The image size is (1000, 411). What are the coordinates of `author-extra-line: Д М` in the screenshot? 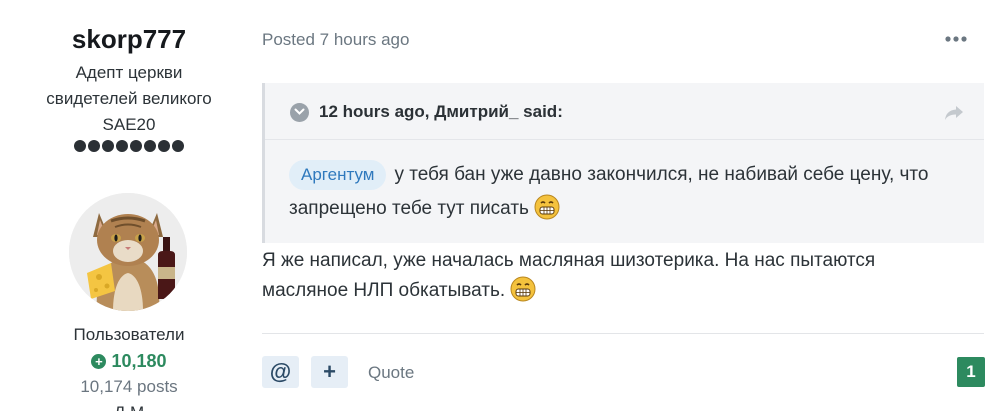 It's located at (129, 407).